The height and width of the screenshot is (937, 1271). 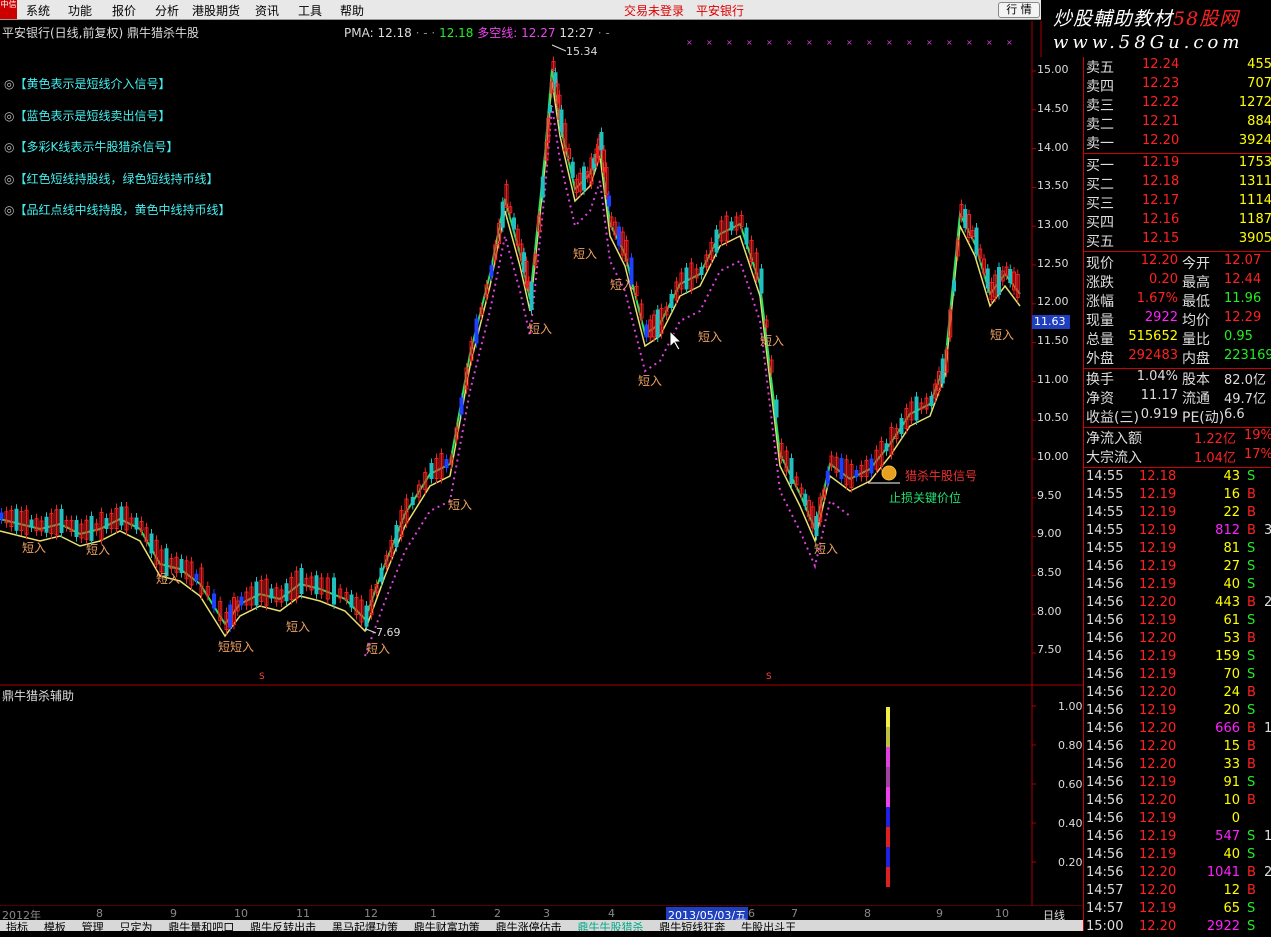 What do you see at coordinates (1177, 153) in the screenshot?
I see `separator` at bounding box center [1177, 153].